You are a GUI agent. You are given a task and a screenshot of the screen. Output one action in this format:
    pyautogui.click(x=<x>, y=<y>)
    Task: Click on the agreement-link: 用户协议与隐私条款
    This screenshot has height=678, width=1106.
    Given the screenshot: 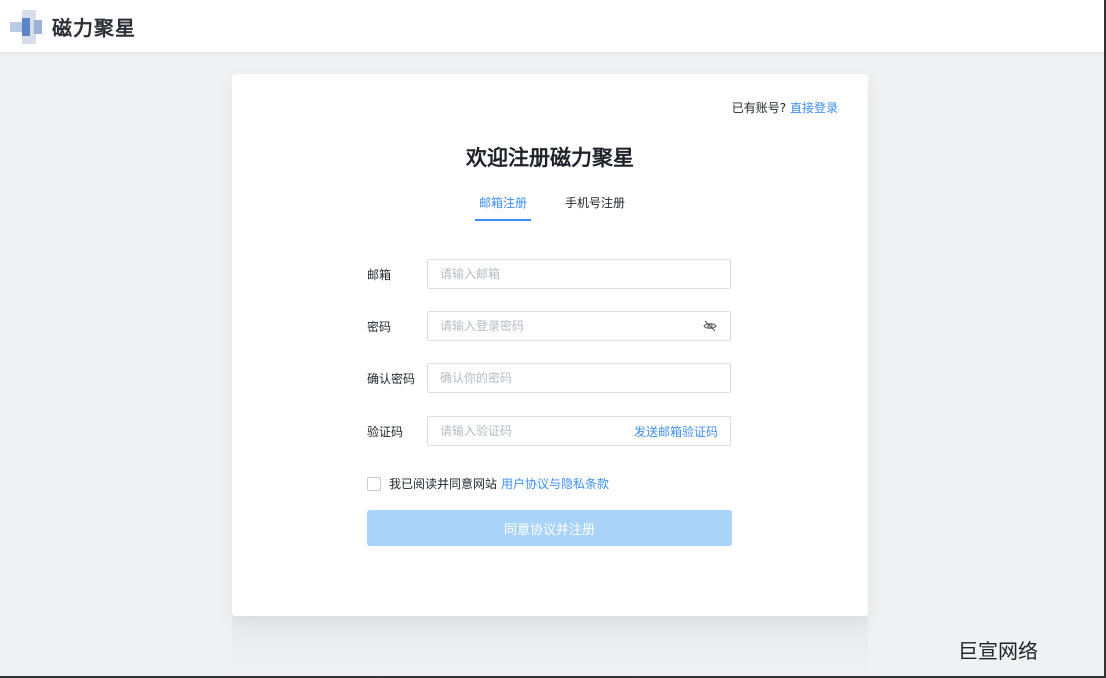 What is the action you would take?
    pyautogui.click(x=555, y=483)
    